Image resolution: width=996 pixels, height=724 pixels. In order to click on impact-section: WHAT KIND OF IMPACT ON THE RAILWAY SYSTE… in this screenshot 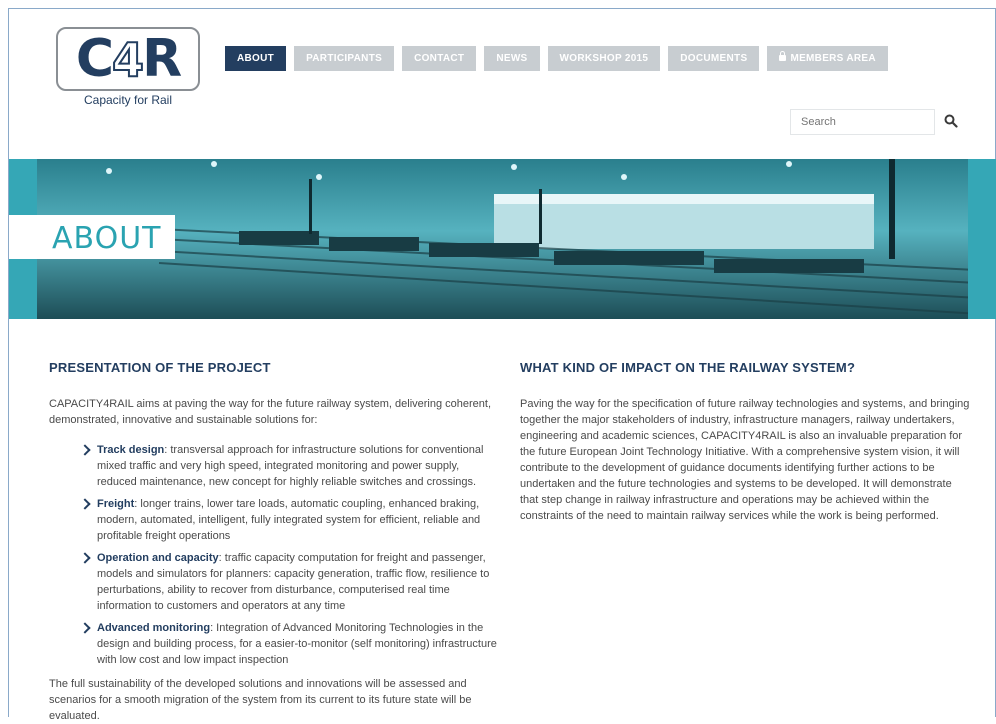, I will do `click(745, 442)`.